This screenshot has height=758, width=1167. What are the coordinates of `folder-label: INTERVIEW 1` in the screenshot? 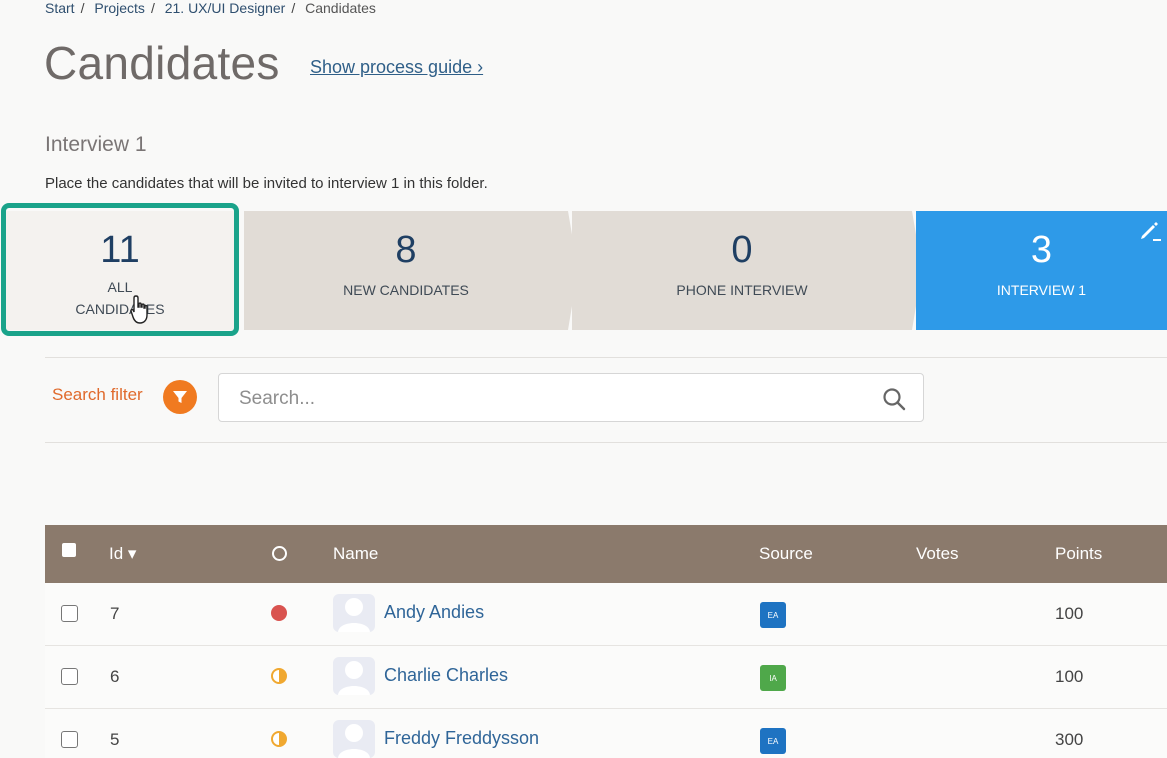 It's located at (1041, 290).